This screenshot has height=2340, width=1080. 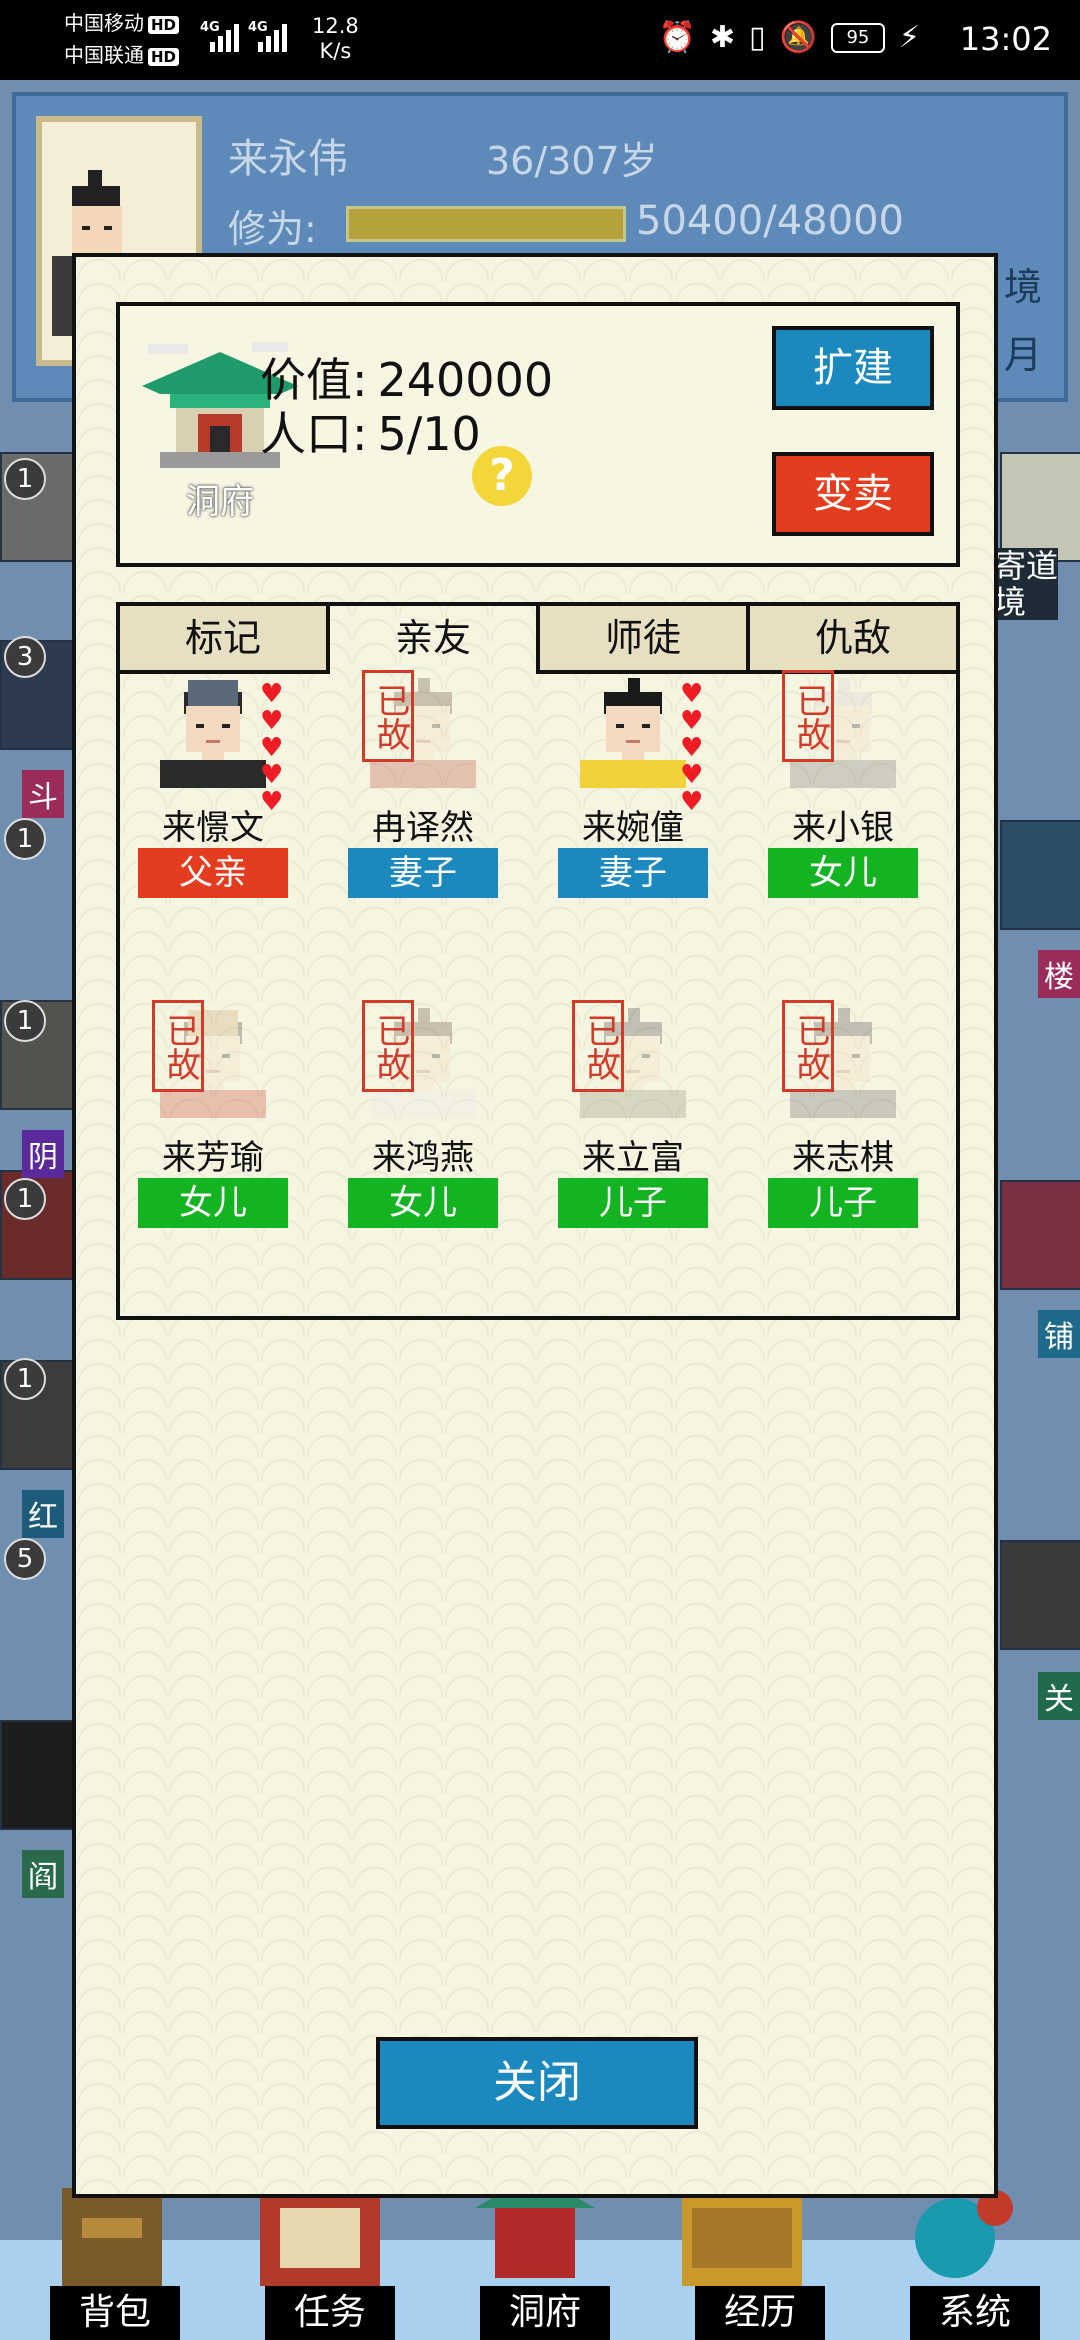 What do you see at coordinates (975, 2313) in the screenshot?
I see `nav-system: 系统` at bounding box center [975, 2313].